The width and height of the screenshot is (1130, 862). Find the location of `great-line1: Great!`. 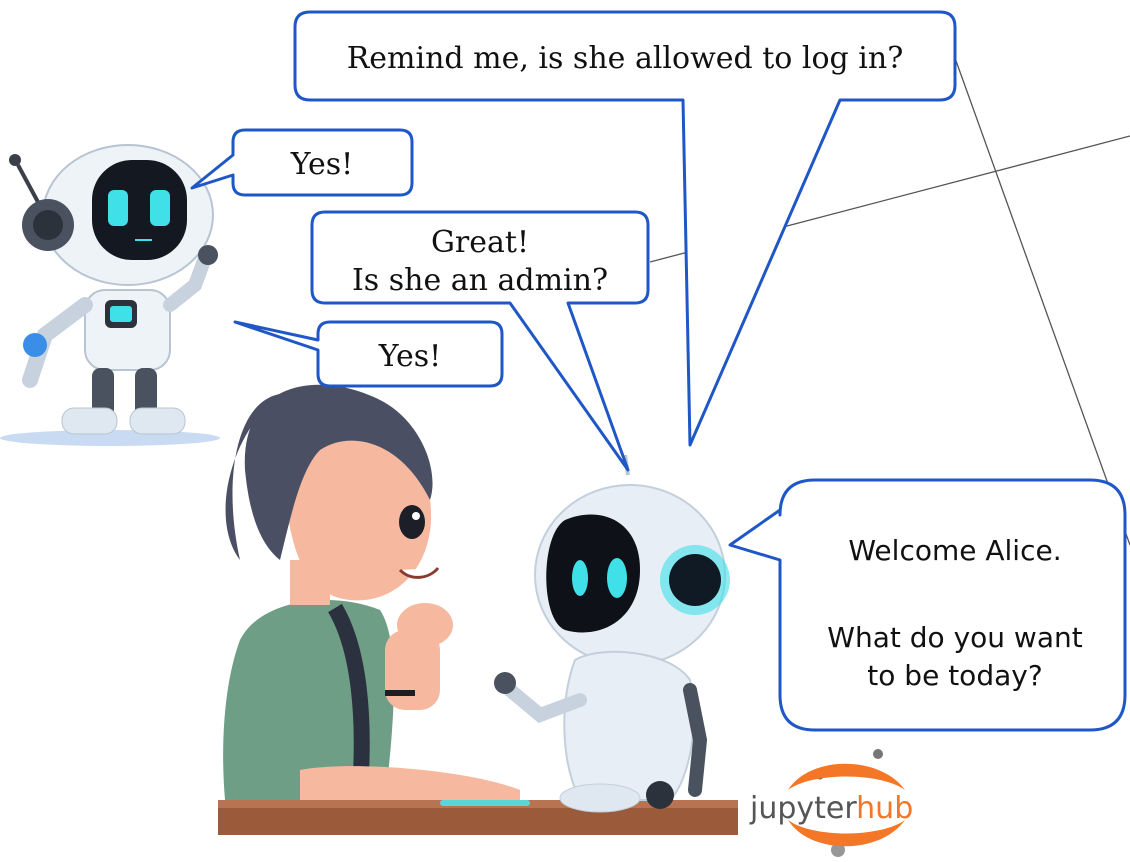

great-line1: Great! is located at coordinates (480, 242).